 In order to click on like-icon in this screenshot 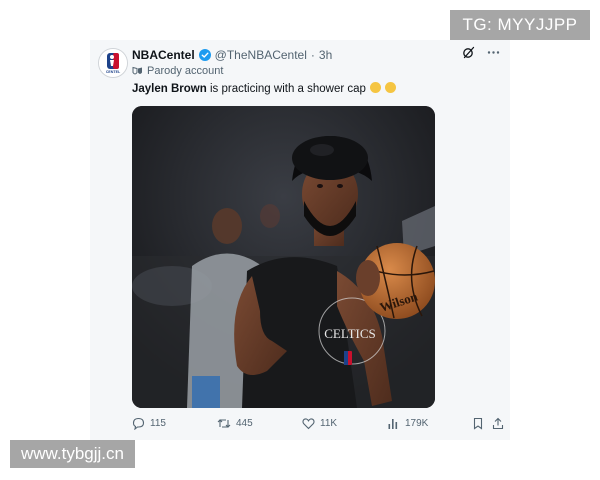, I will do `click(308, 424)`.